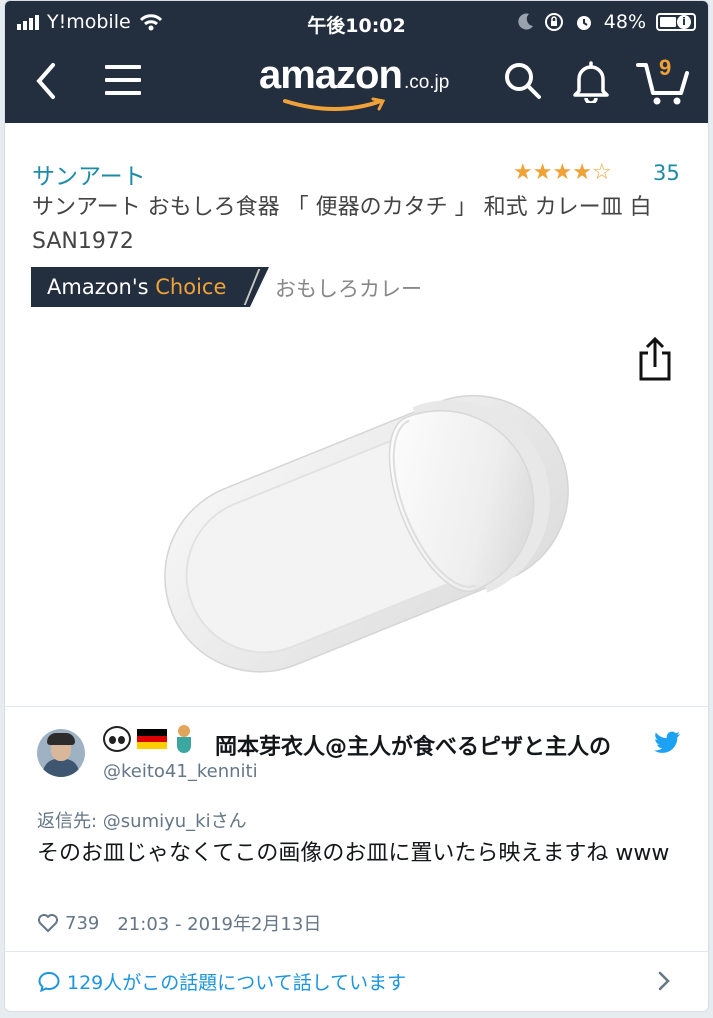  Describe the element at coordinates (553, 22) in the screenshot. I see `rotation-lock-icon` at that location.